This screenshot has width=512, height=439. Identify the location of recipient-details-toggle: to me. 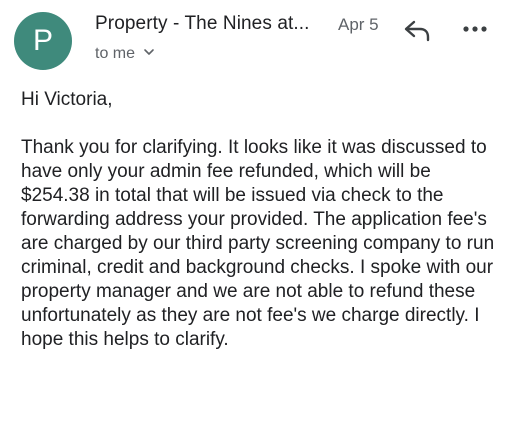
(125, 54).